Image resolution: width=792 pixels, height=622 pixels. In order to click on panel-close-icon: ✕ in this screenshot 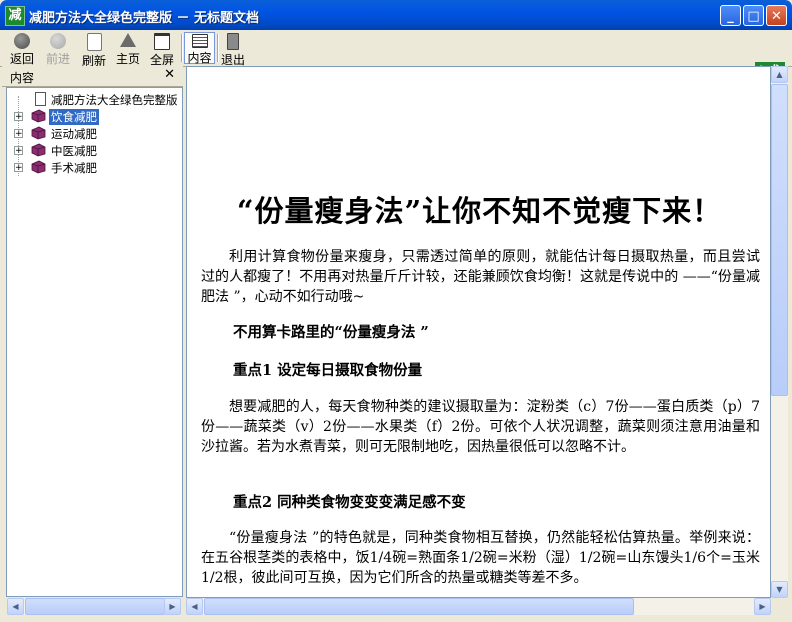, I will do `click(169, 74)`.